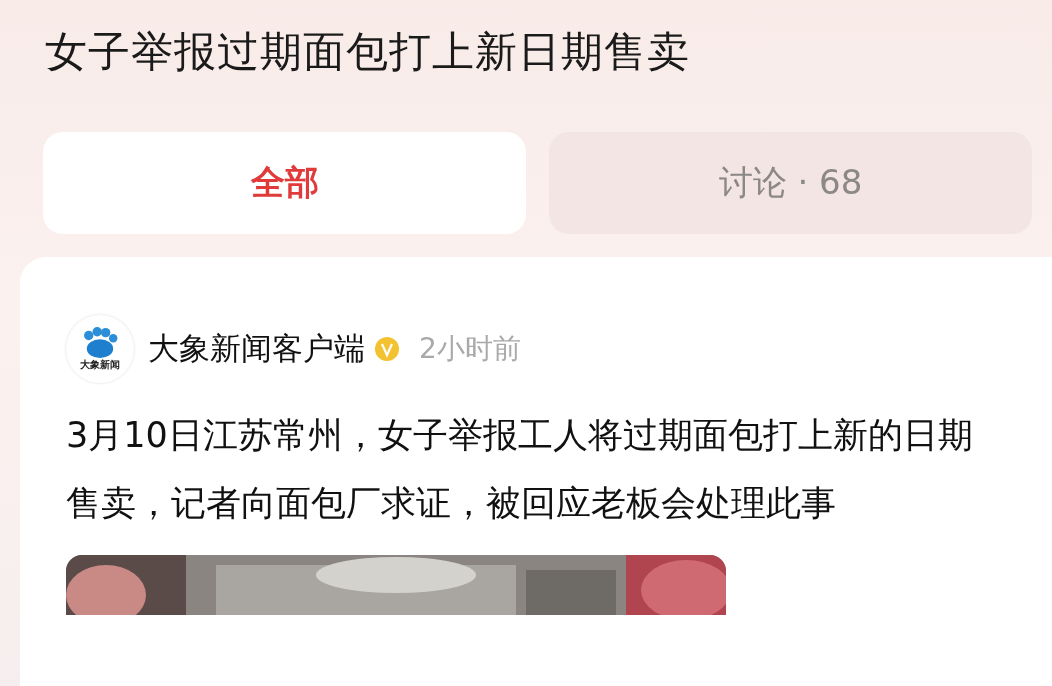 This screenshot has width=1052, height=686. What do you see at coordinates (470, 349) in the screenshot?
I see `post-time: 2小时前` at bounding box center [470, 349].